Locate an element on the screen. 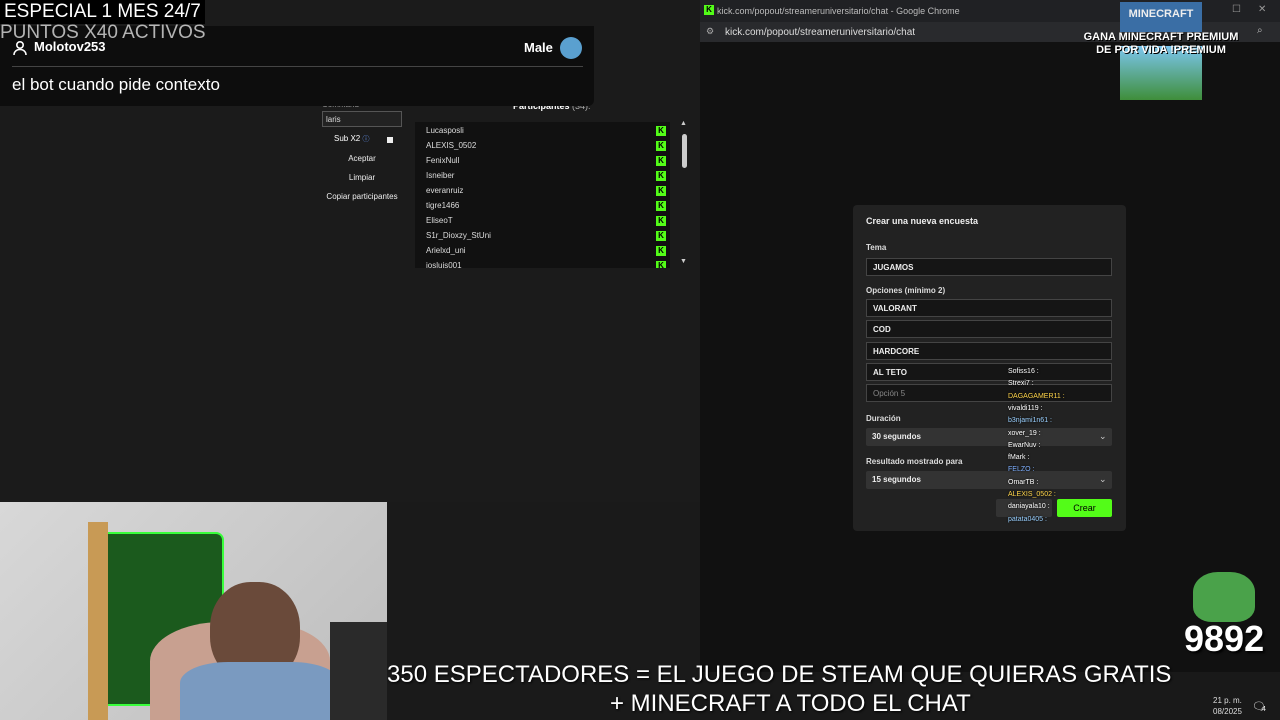  wood-panel is located at coordinates (98, 621).